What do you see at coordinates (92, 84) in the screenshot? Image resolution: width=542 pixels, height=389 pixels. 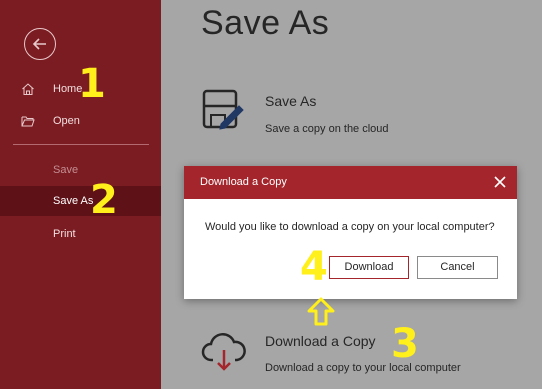 I see `step-marker-1: 1` at bounding box center [92, 84].